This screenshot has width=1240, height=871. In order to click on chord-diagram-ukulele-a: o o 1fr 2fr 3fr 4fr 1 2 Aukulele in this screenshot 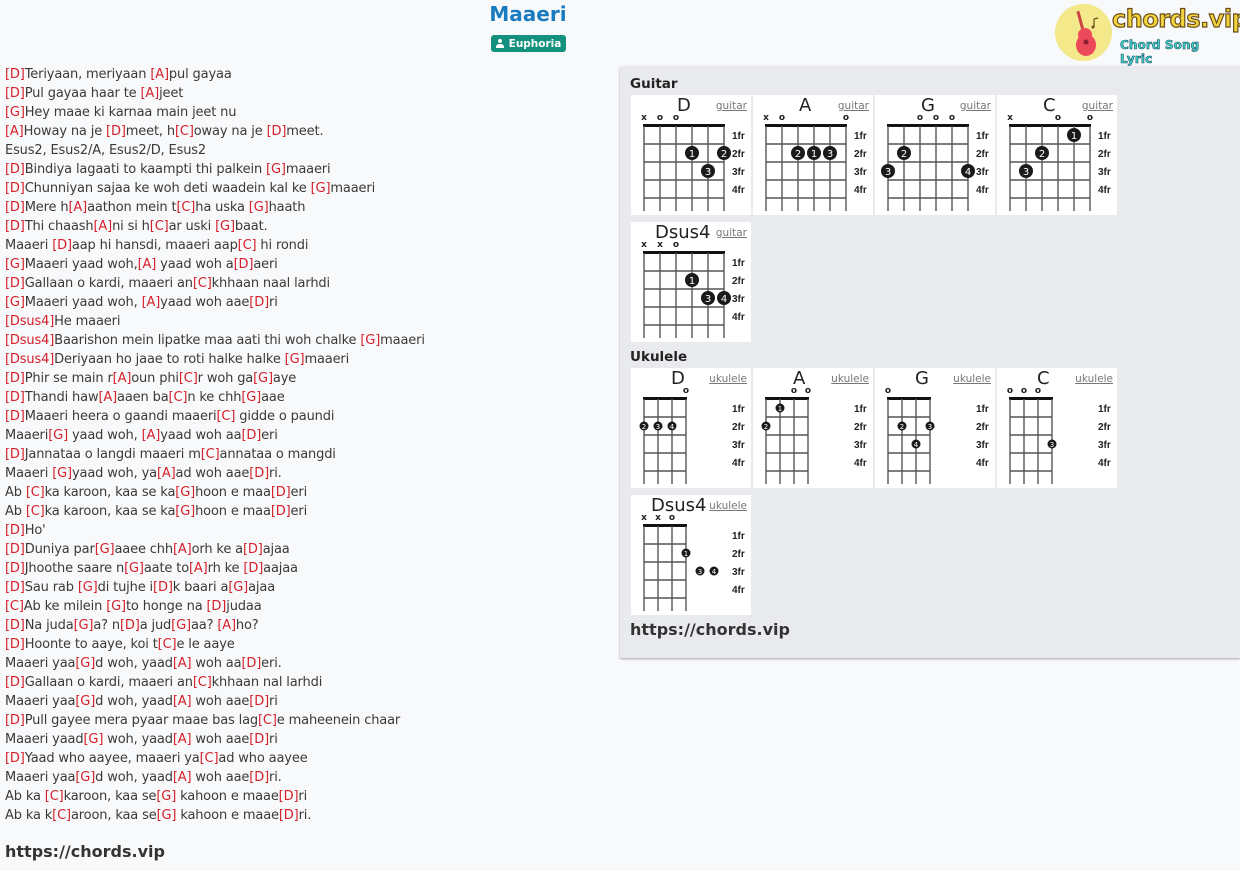, I will do `click(813, 428)`.